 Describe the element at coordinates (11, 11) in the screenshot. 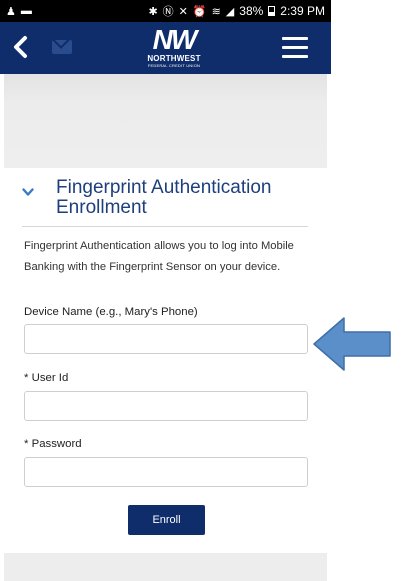

I see `notification-icon: ♟` at that location.